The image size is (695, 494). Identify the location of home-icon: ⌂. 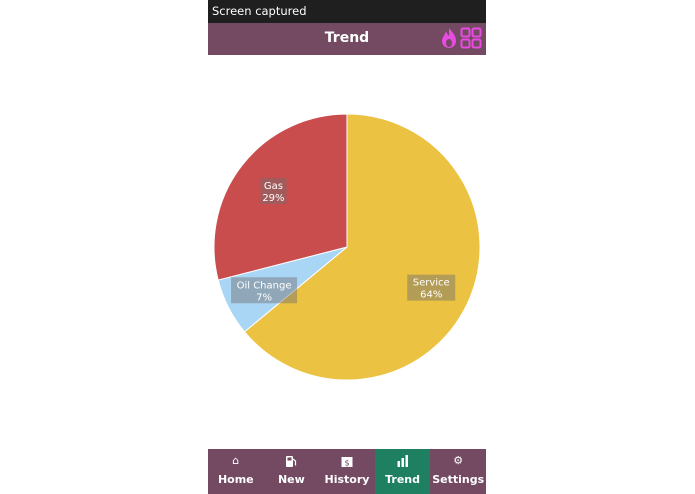
(236, 460).